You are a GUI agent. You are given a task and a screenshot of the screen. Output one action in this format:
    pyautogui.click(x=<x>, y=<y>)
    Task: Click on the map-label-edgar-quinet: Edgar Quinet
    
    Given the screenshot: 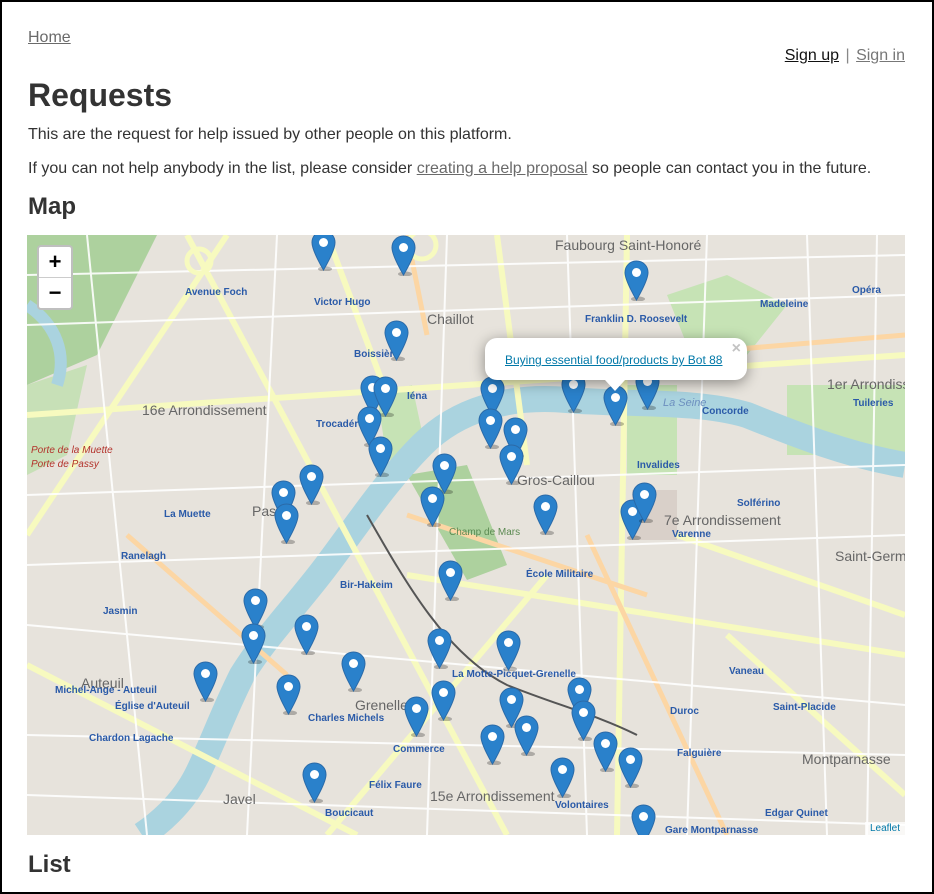 What is the action you would take?
    pyautogui.click(x=796, y=813)
    